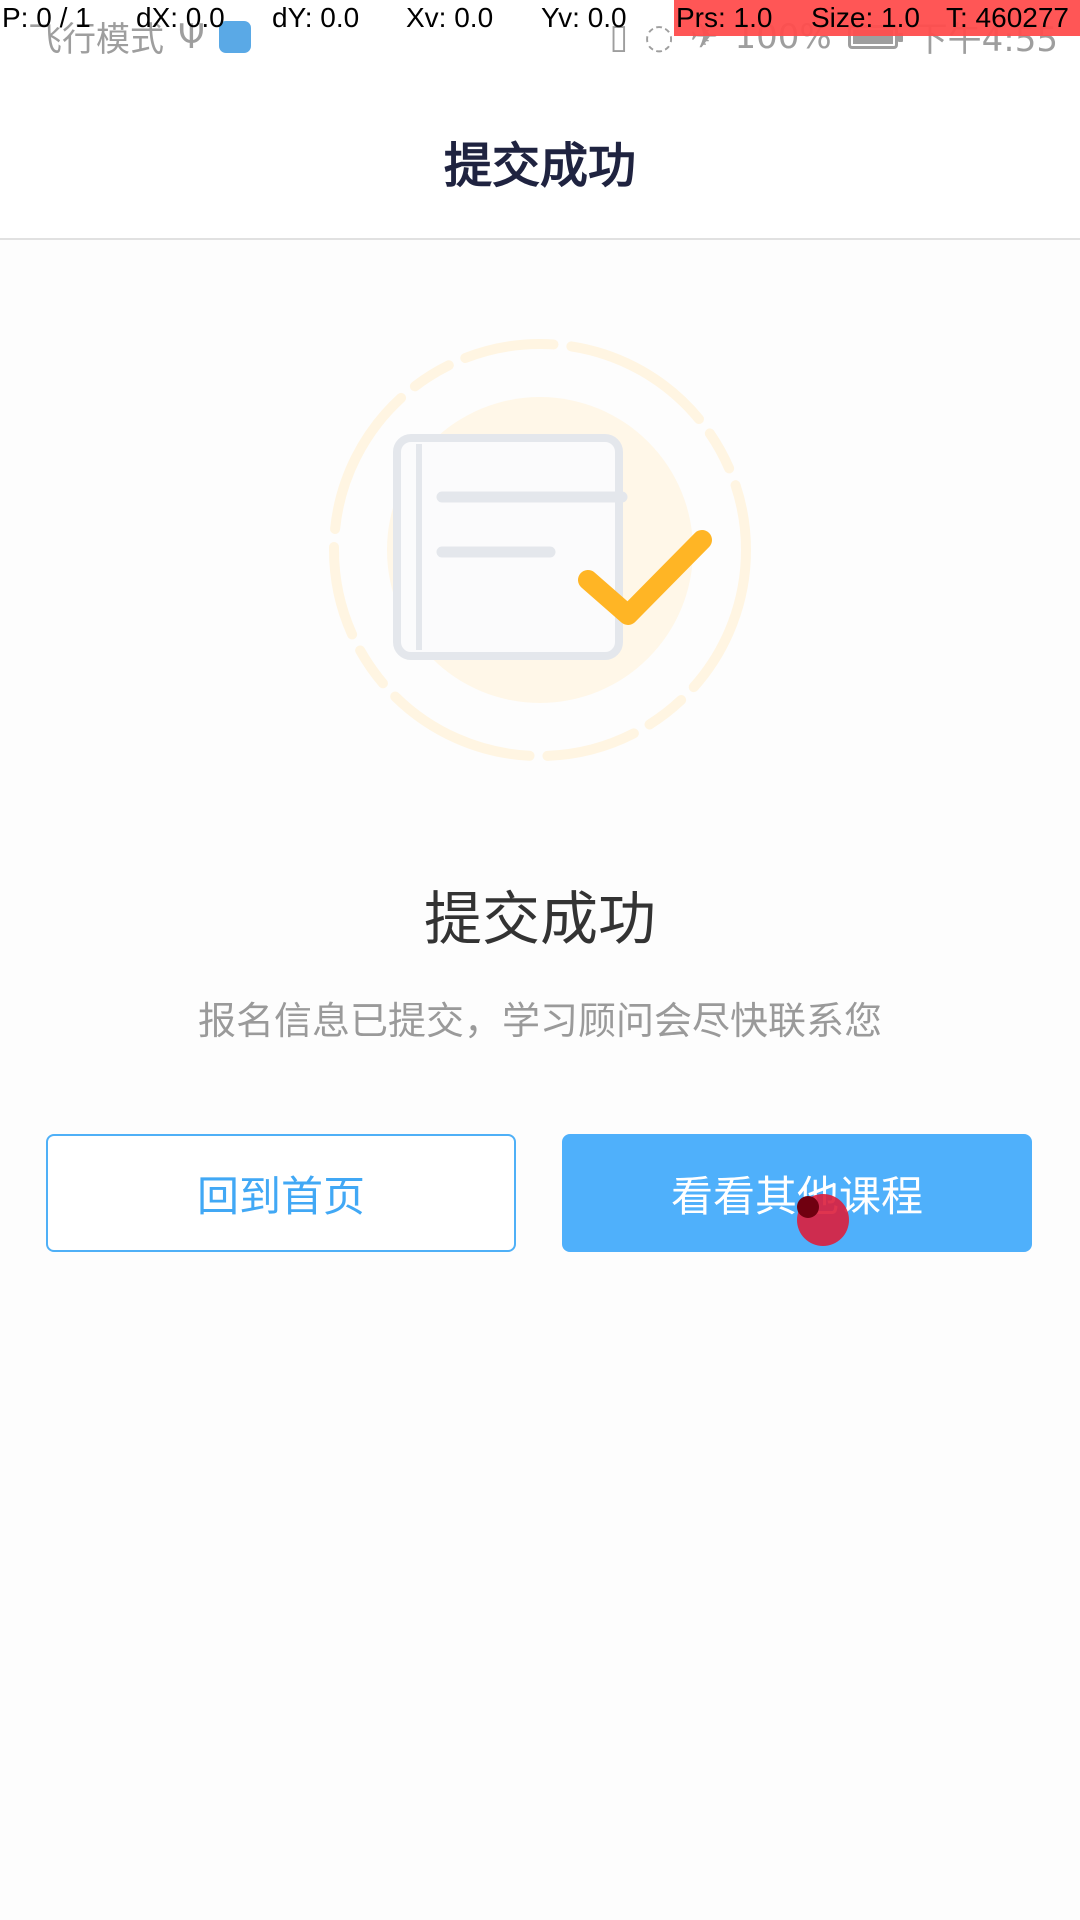  What do you see at coordinates (808, 1207) in the screenshot?
I see `touch-indicator-core` at bounding box center [808, 1207].